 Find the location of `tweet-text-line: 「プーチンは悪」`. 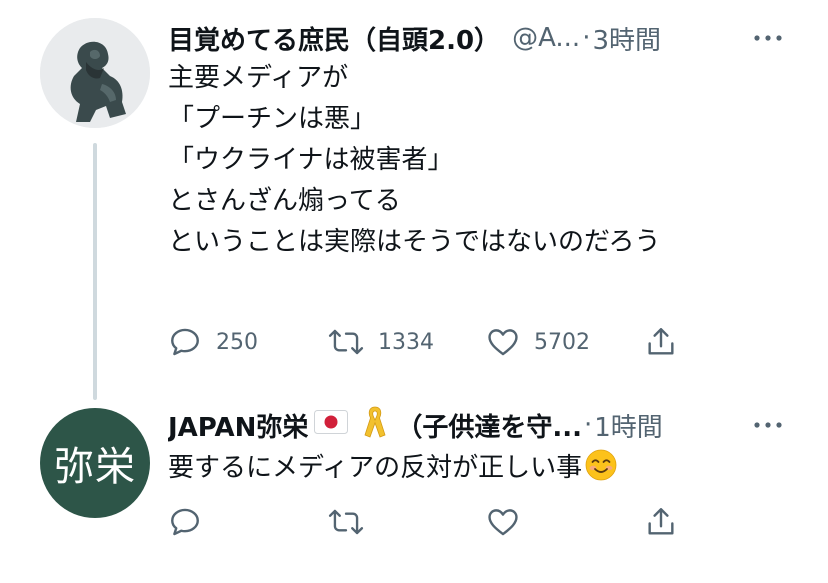

tweet-text-line: 「プーチンは悪」 is located at coordinates (272, 119).